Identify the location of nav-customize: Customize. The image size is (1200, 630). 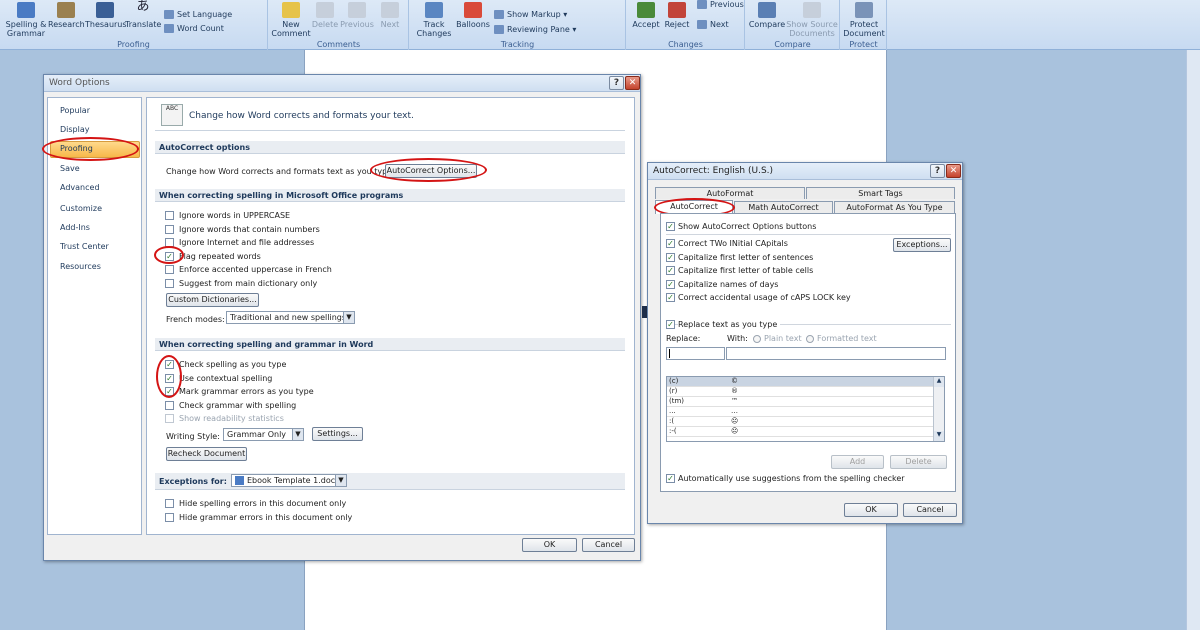
(81, 208).